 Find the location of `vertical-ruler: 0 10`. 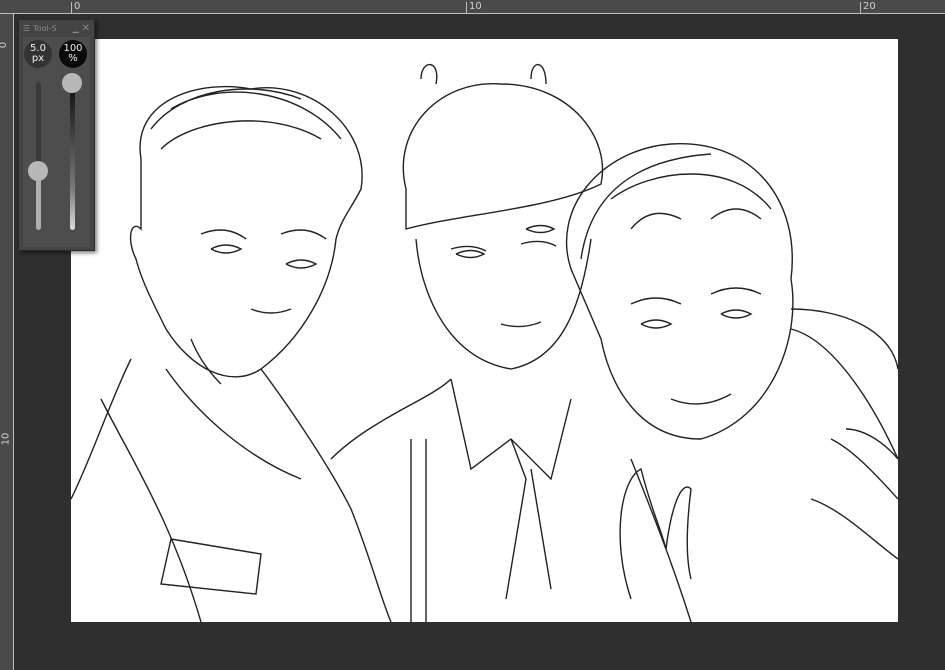

vertical-ruler: 0 10 is located at coordinates (7, 342).